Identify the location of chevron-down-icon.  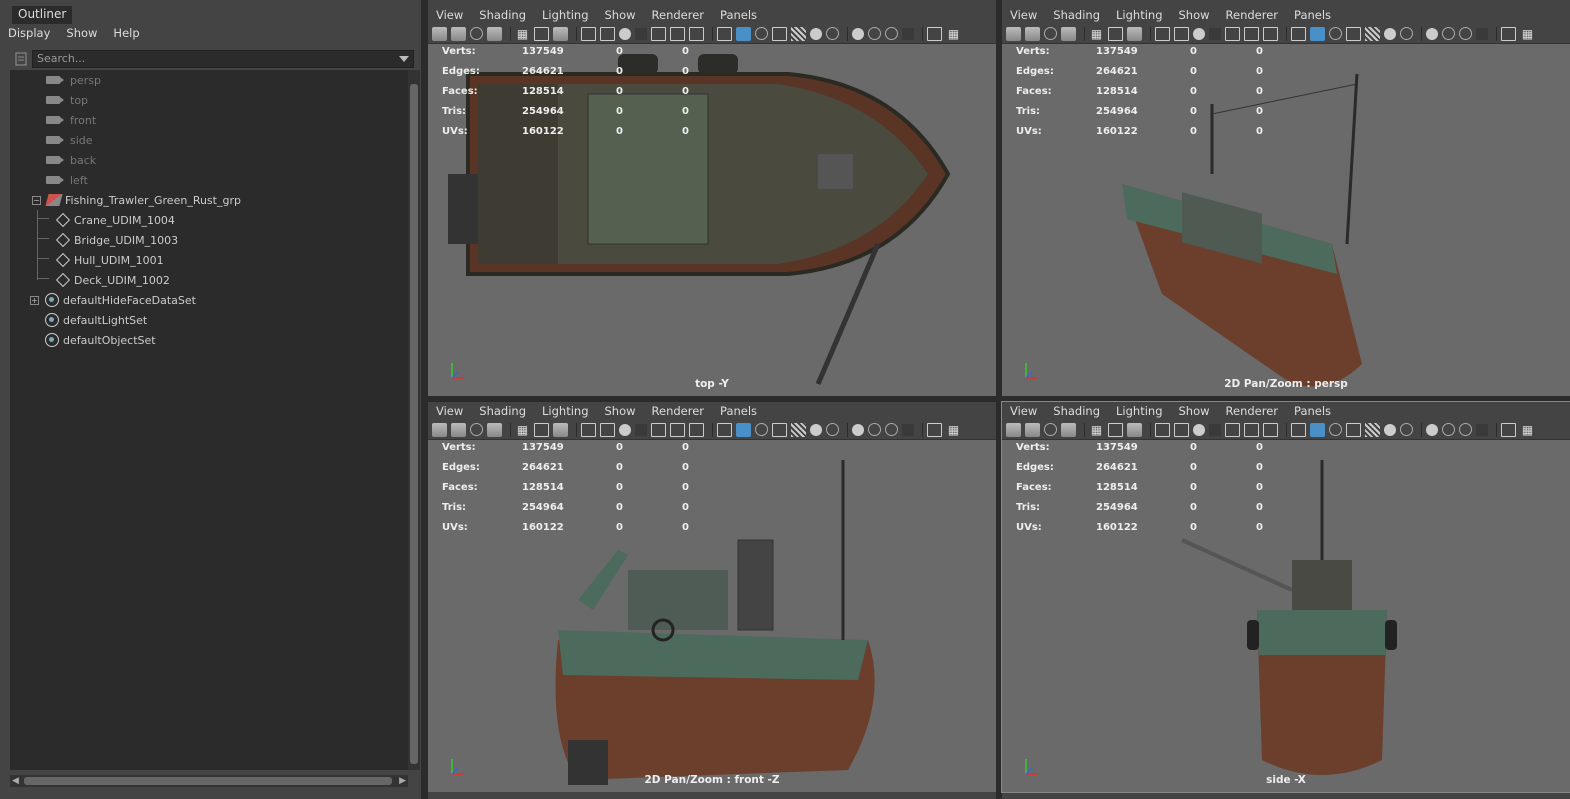
(404, 58).